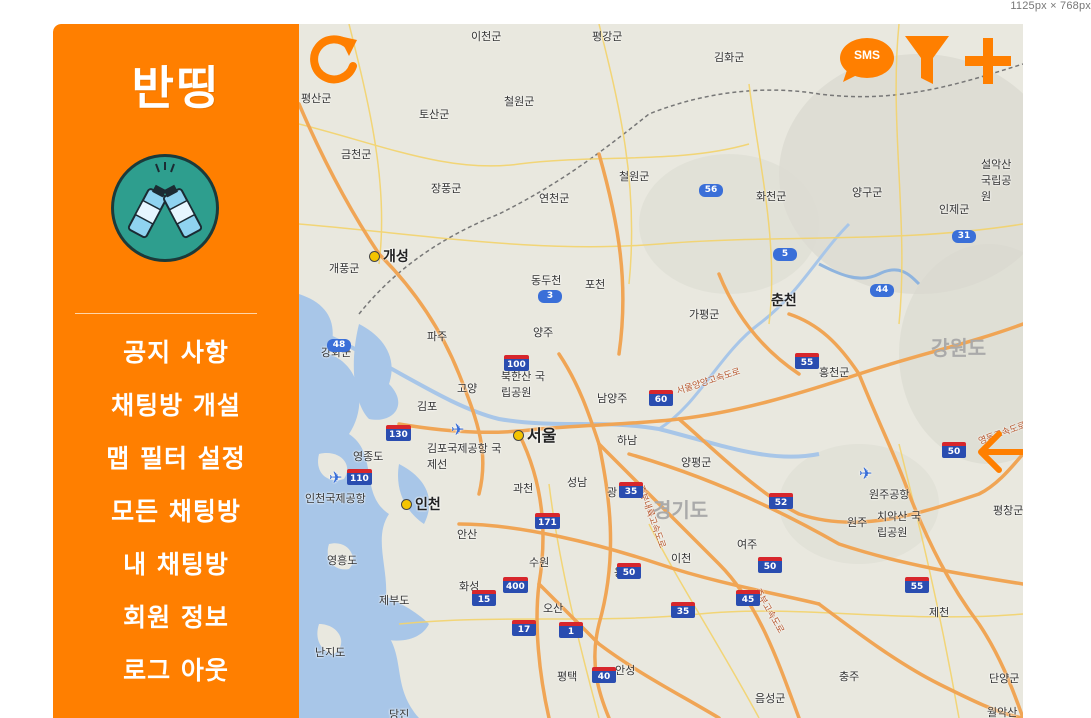 This screenshot has width=1091, height=718. Describe the element at coordinates (421, 504) in the screenshot. I see `city-label: 인천` at that location.